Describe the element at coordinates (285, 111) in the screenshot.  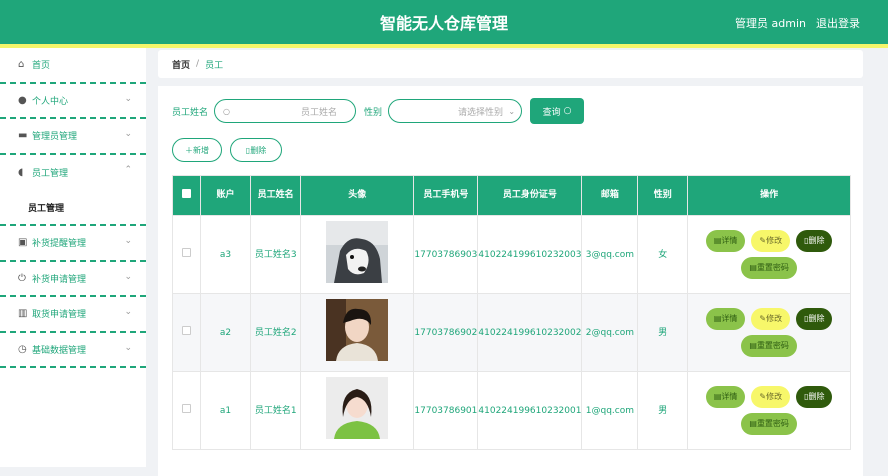
I see `name-search-input: ○ 员工姓名` at that location.